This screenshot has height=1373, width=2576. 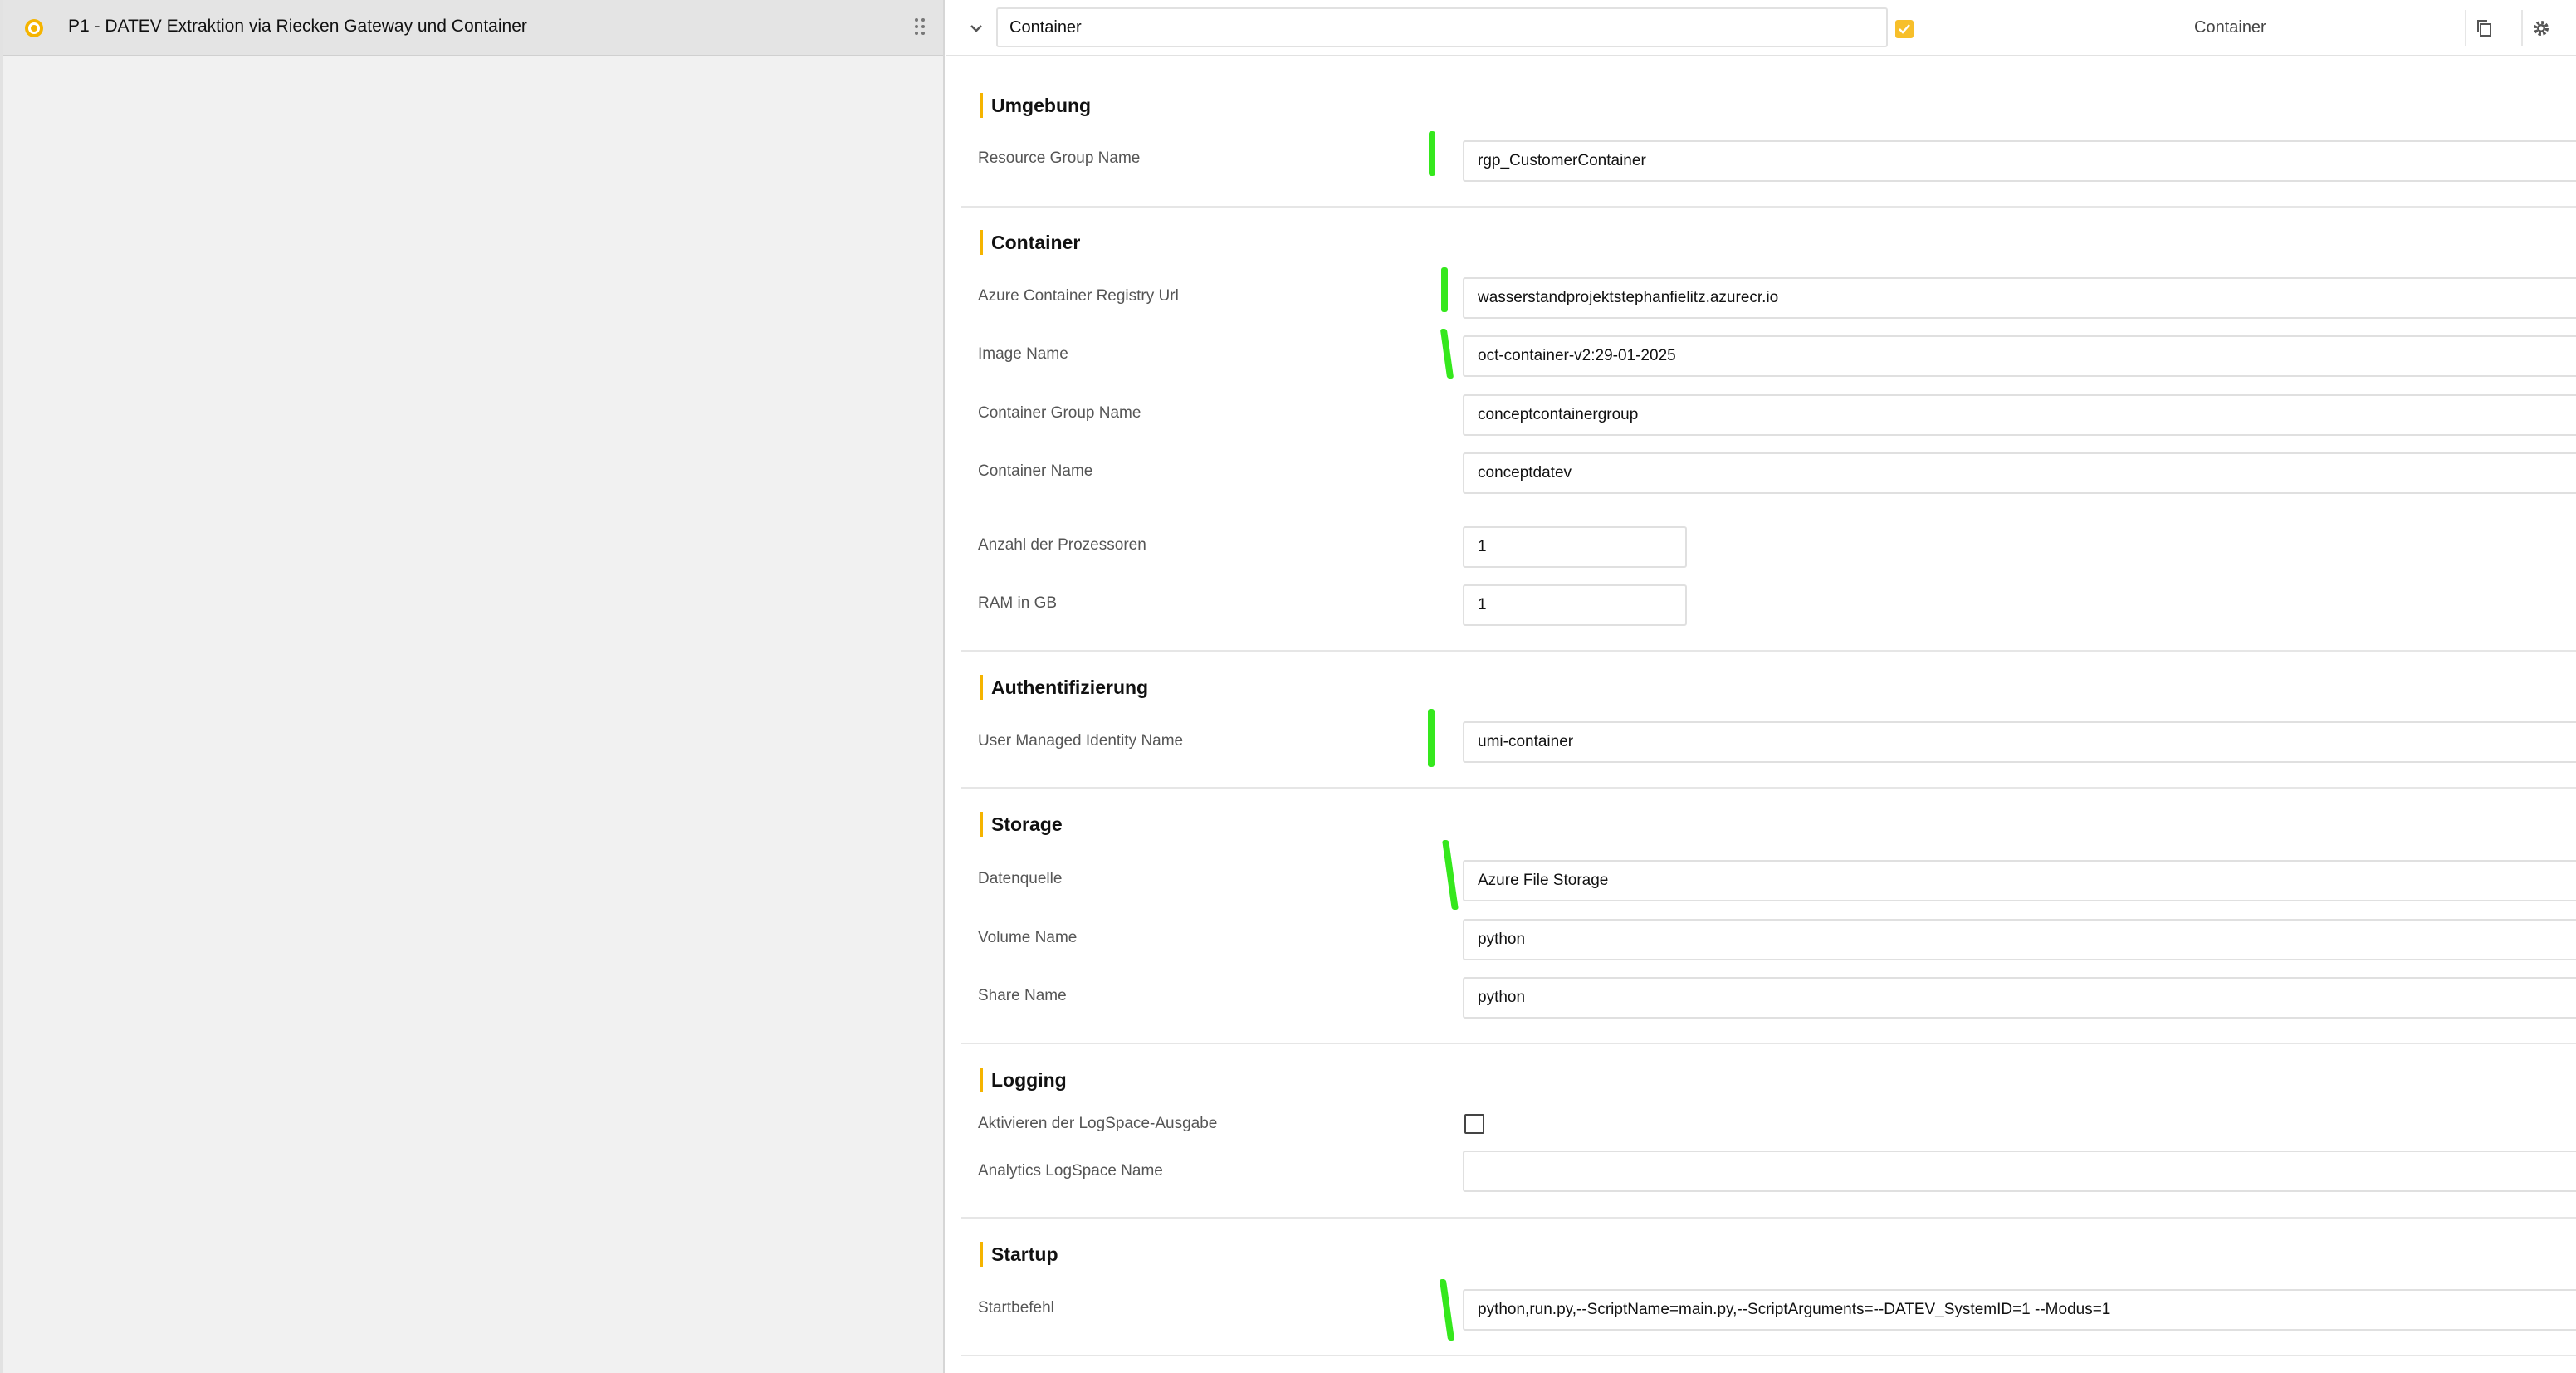 What do you see at coordinates (2019, 742) in the screenshot?
I see `identity-input` at bounding box center [2019, 742].